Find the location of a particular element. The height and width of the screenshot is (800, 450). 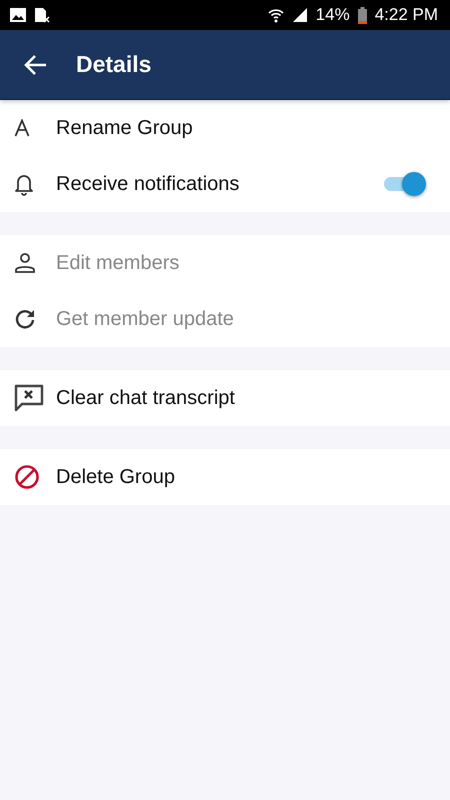

sim-card-icon is located at coordinates (42, 15).